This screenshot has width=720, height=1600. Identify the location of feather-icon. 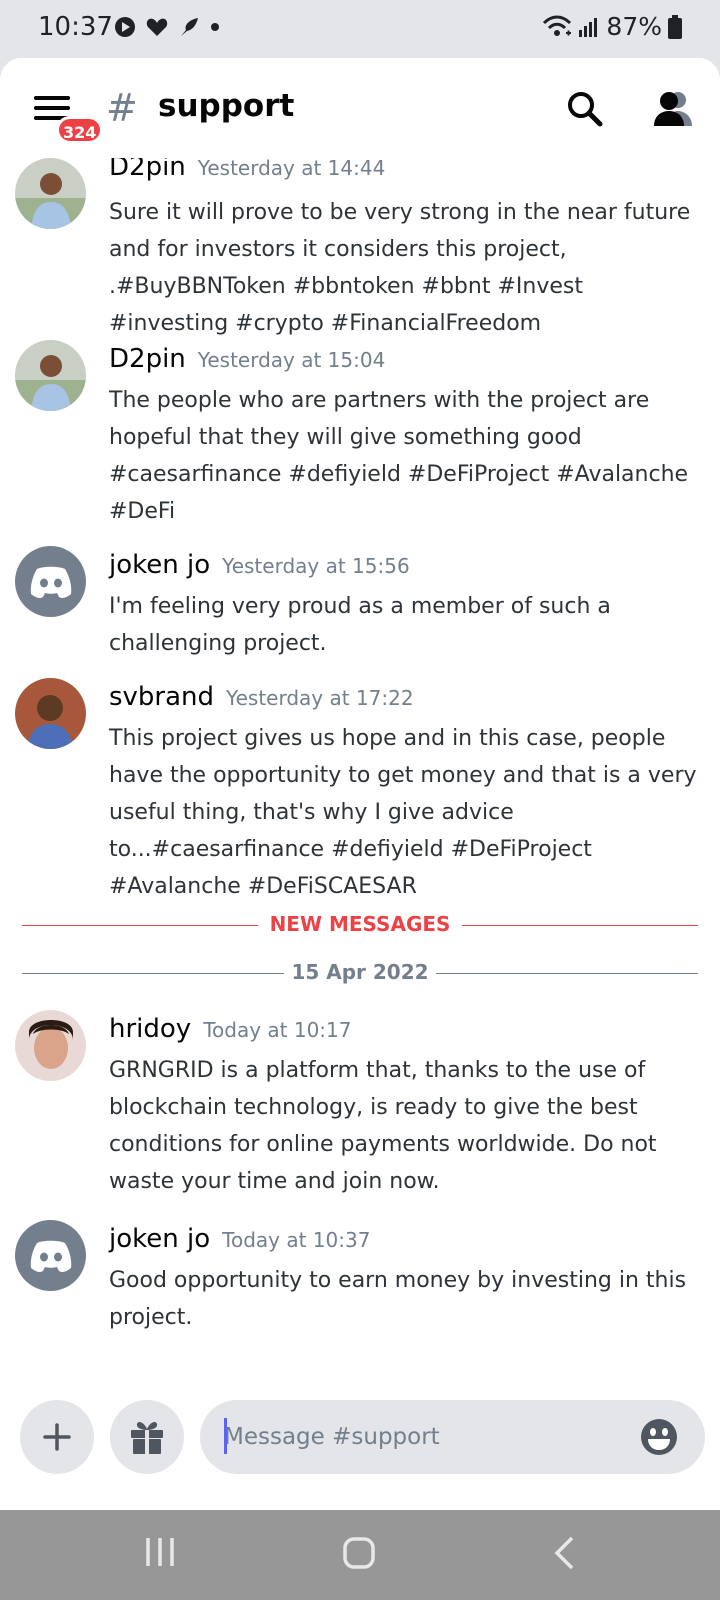
(189, 27).